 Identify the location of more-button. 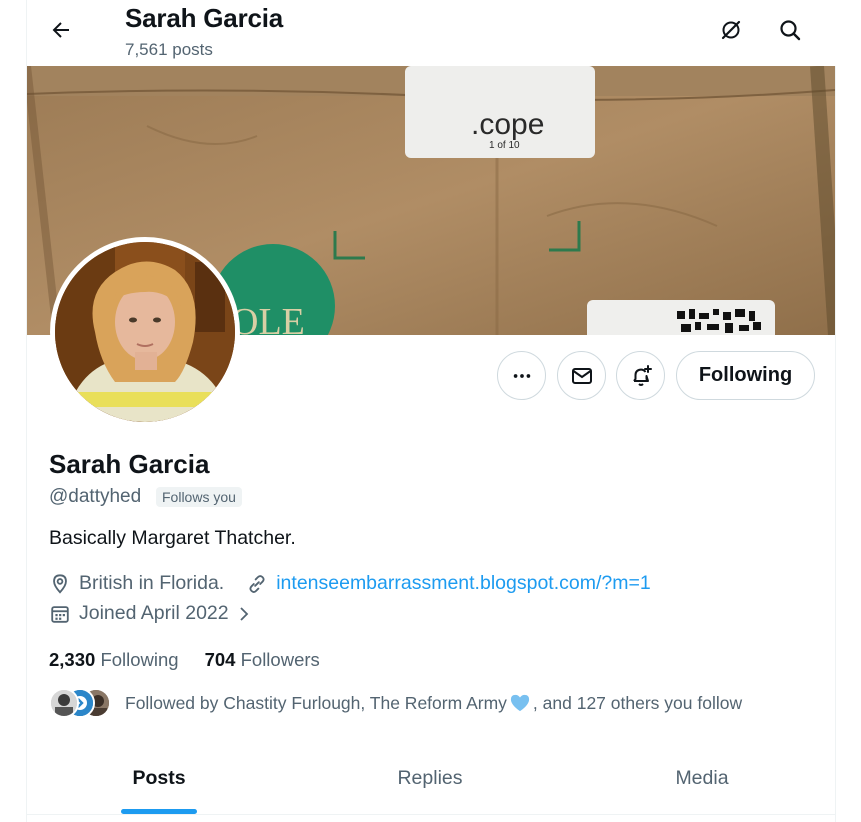
(521, 375).